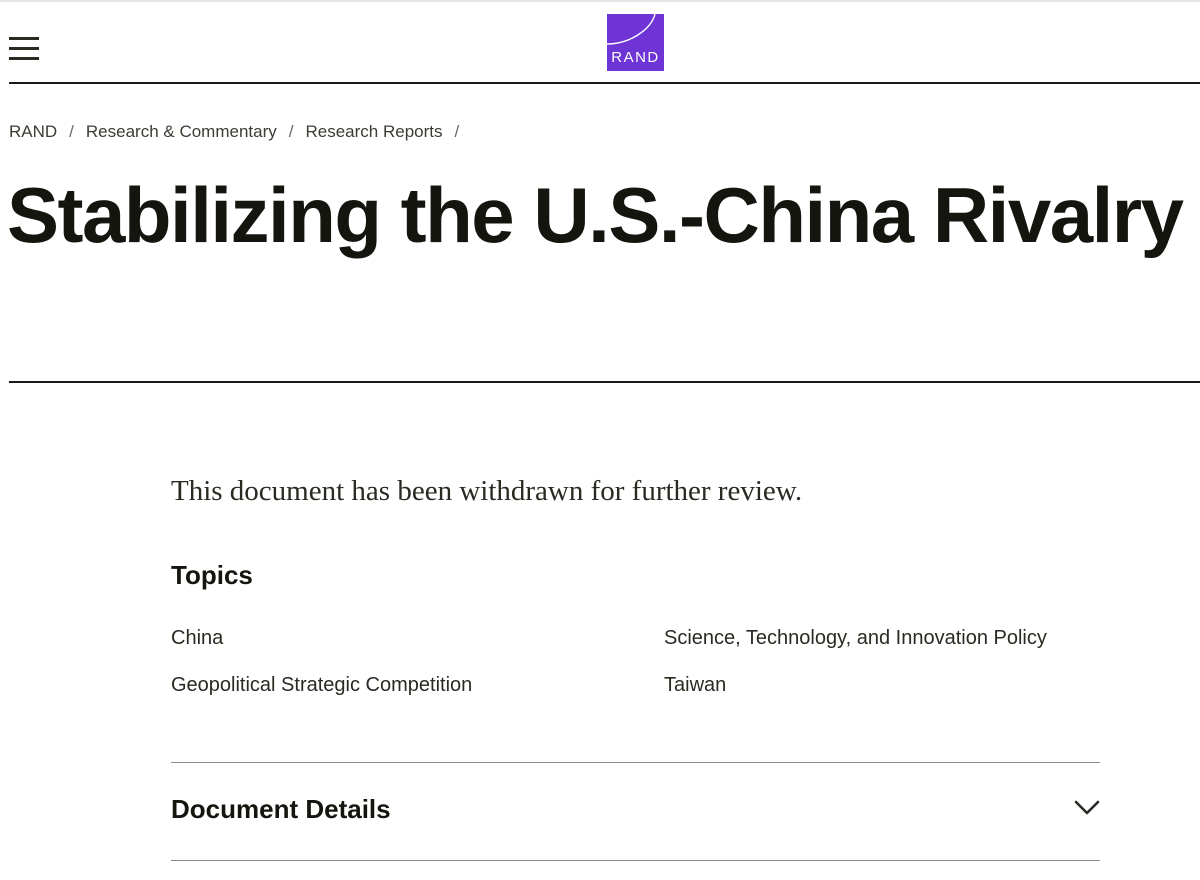 The width and height of the screenshot is (1200, 880). Describe the element at coordinates (212, 575) in the screenshot. I see `topics-heading: Topics` at that location.